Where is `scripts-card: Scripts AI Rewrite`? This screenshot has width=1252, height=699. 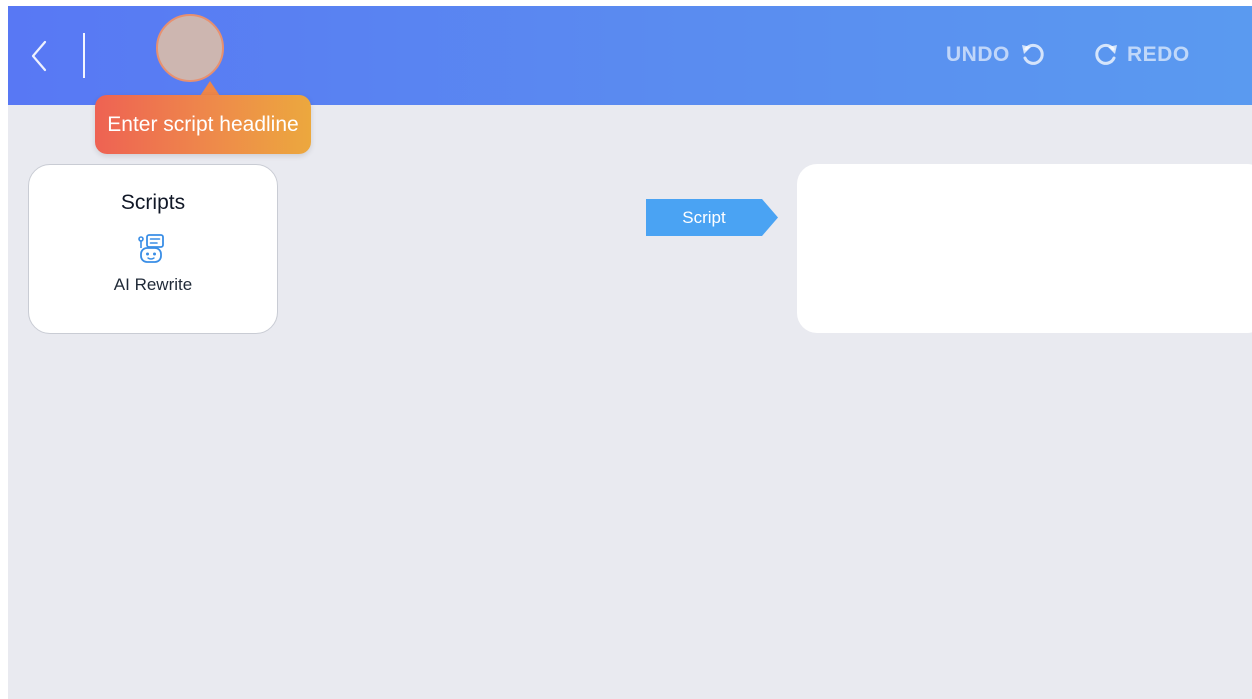
scripts-card: Scripts AI Rewrite is located at coordinates (153, 249).